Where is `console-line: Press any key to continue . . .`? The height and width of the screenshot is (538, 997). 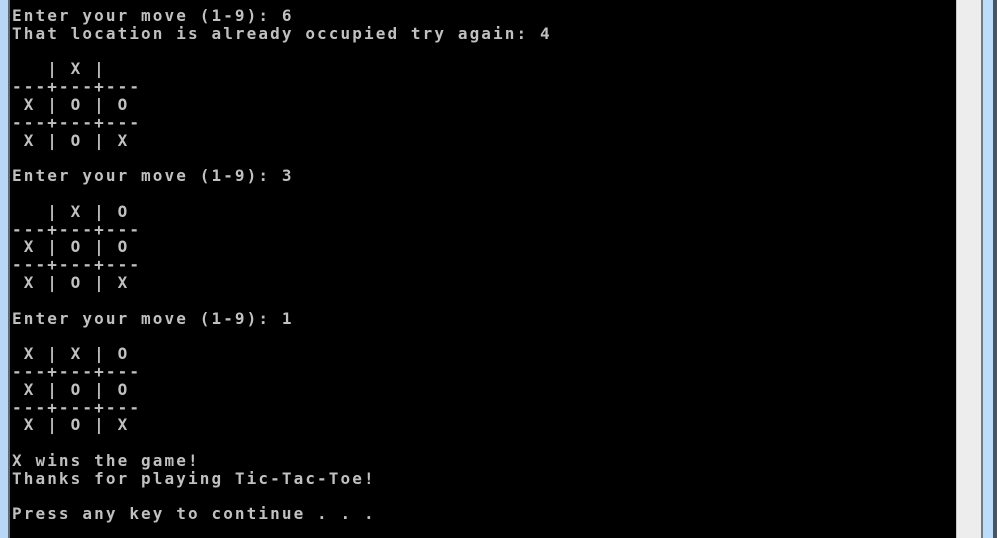
console-line: Press any key to continue . . . is located at coordinates (194, 514).